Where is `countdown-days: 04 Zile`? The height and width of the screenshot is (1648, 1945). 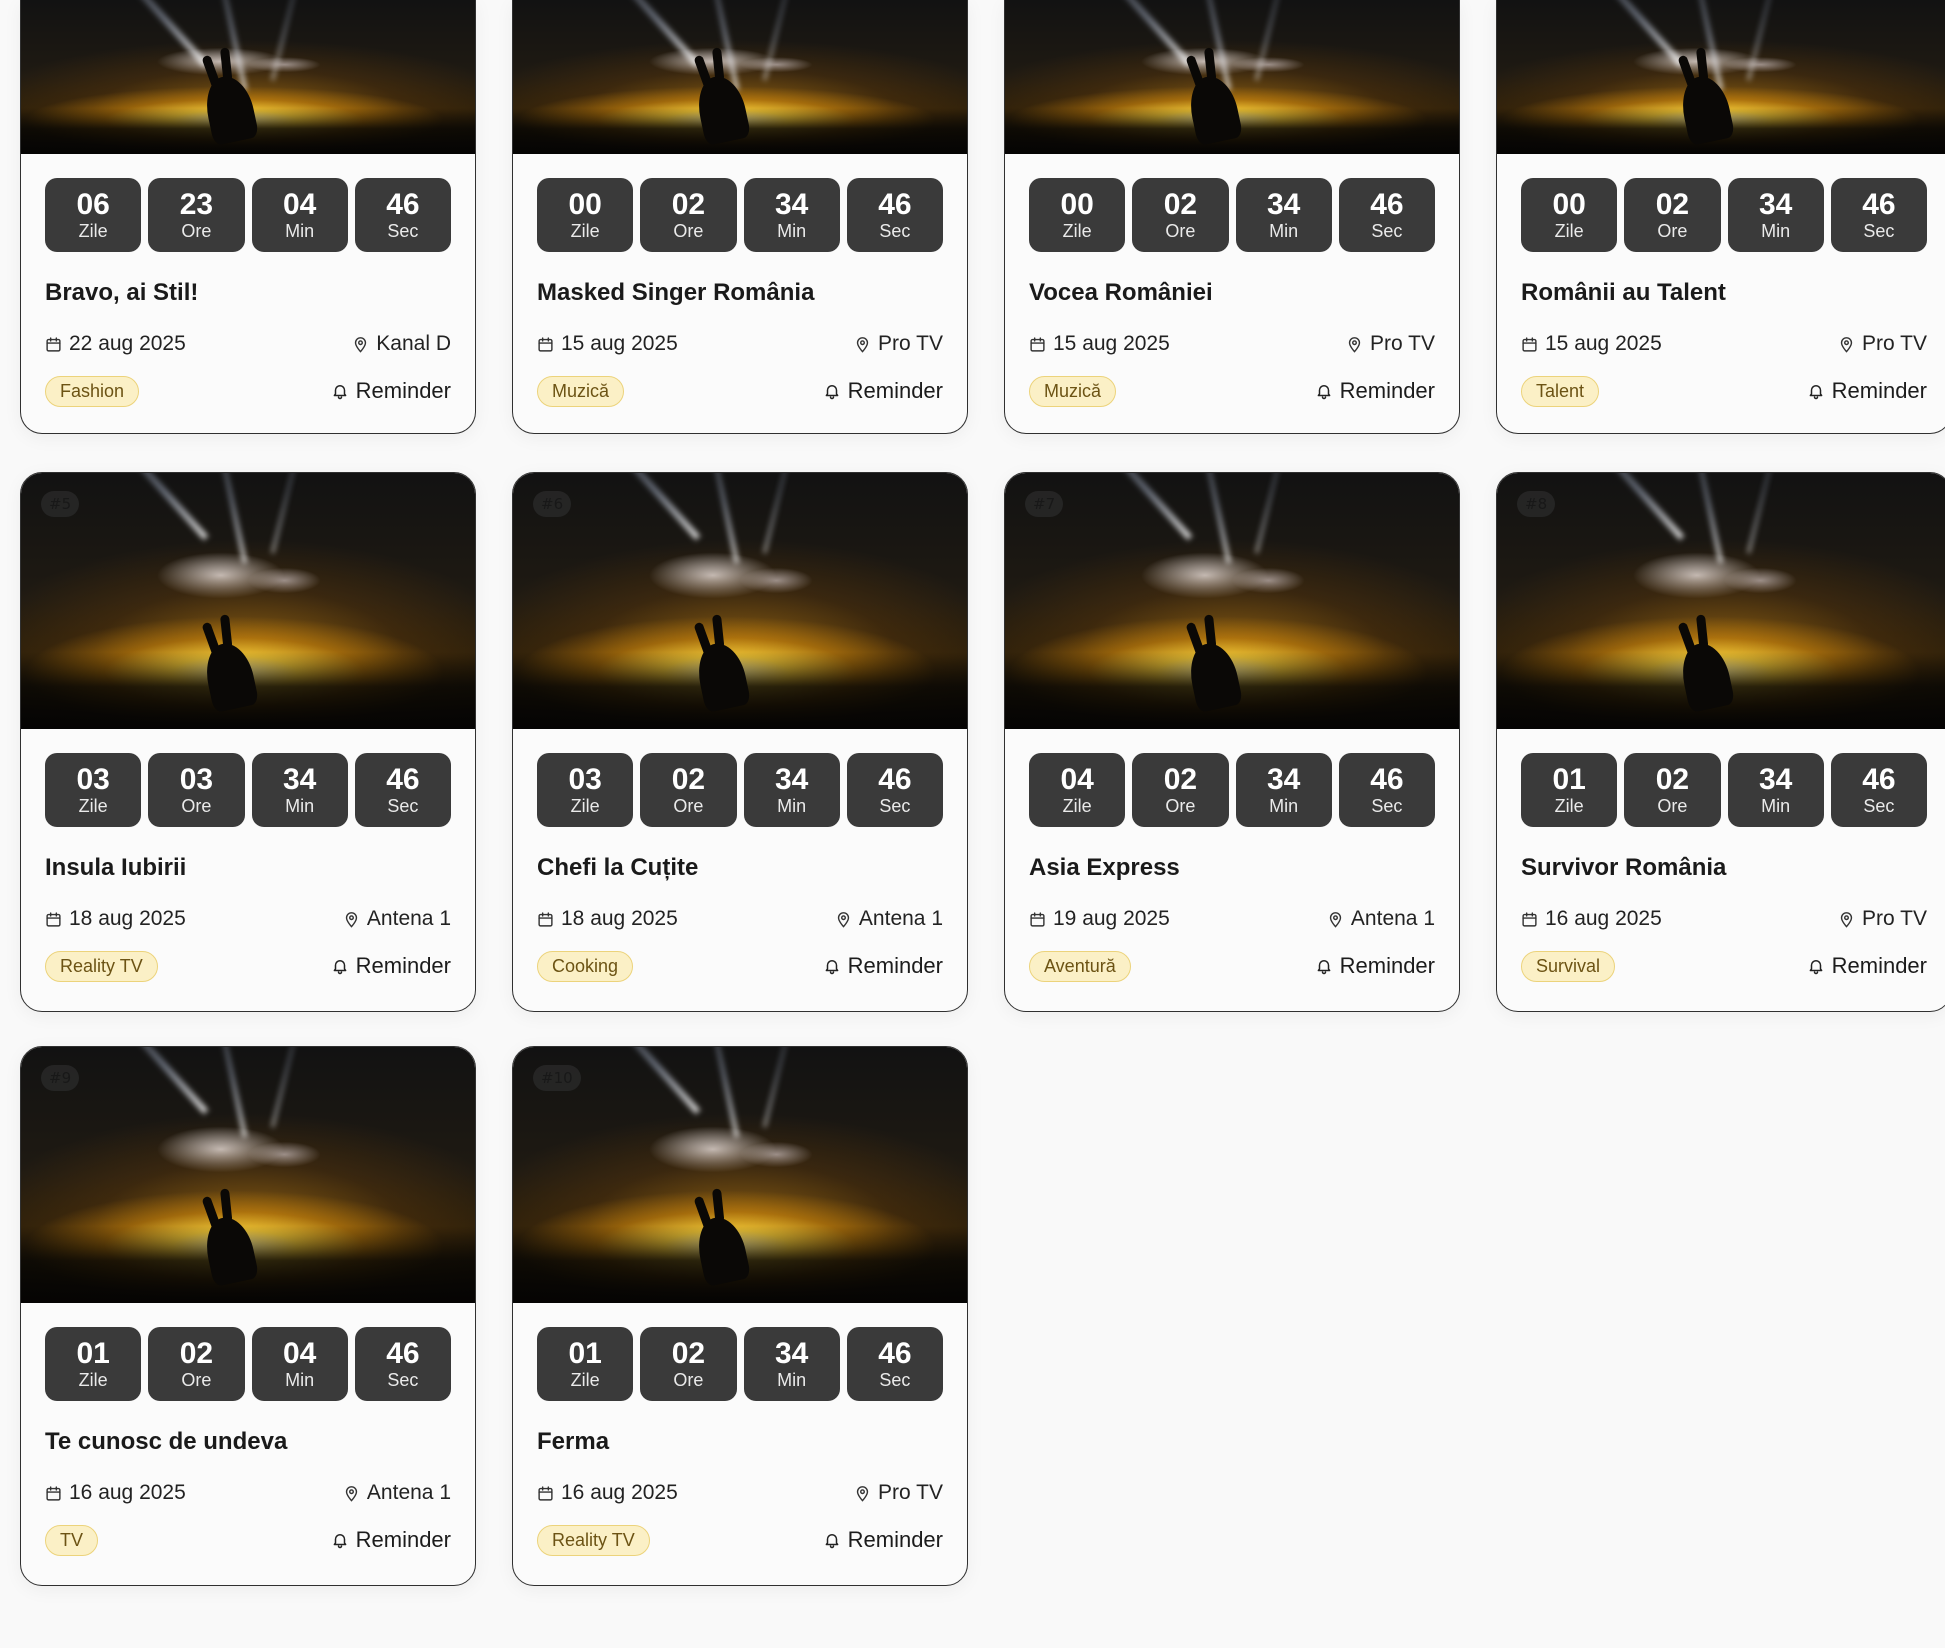 countdown-days: 04 Zile is located at coordinates (1077, 790).